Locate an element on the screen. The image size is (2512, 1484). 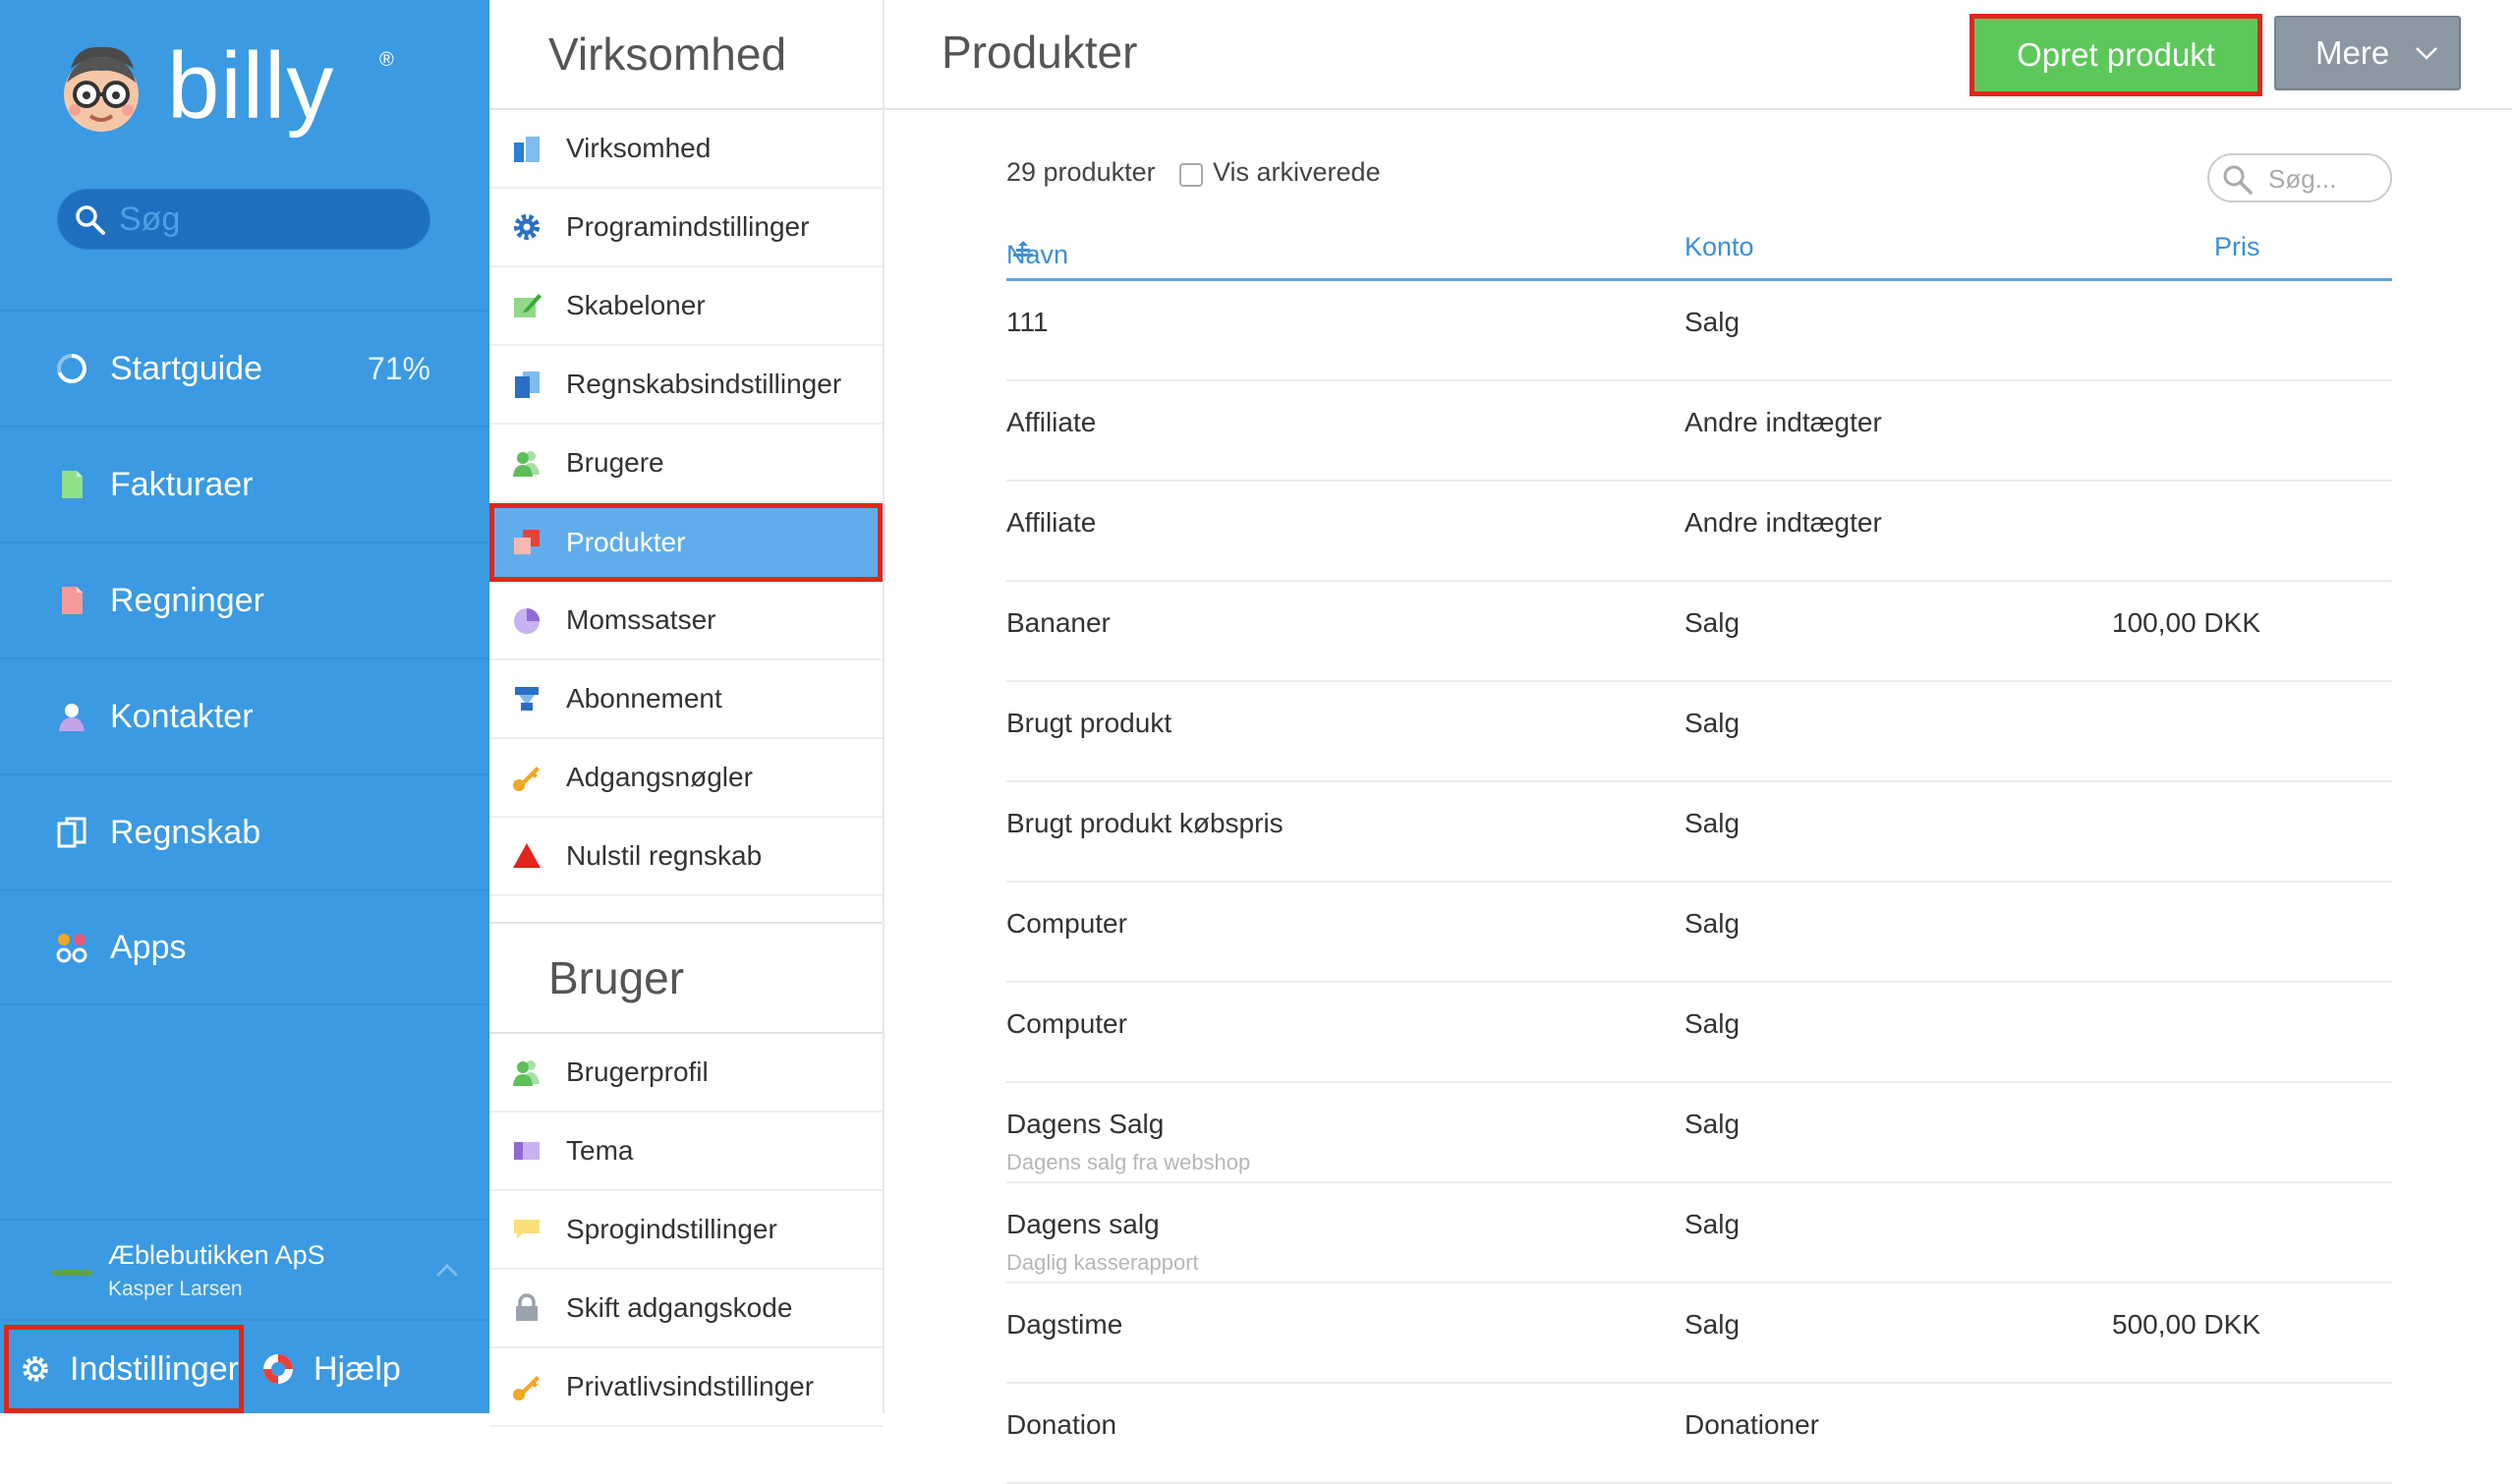
create-product-button: Opret produkt is located at coordinates (2116, 55).